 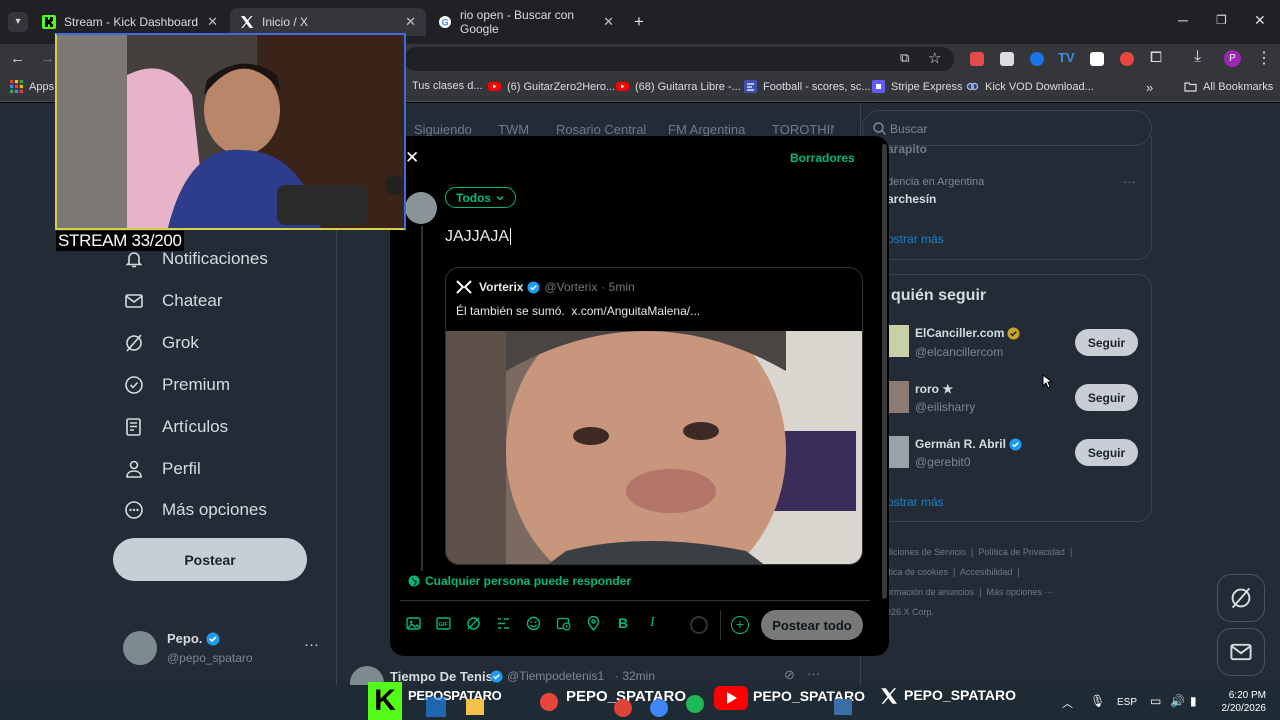 What do you see at coordinates (130, 22) in the screenshot?
I see `tab-kick-dashboard: Stream - Kick Dashboard ✕` at bounding box center [130, 22].